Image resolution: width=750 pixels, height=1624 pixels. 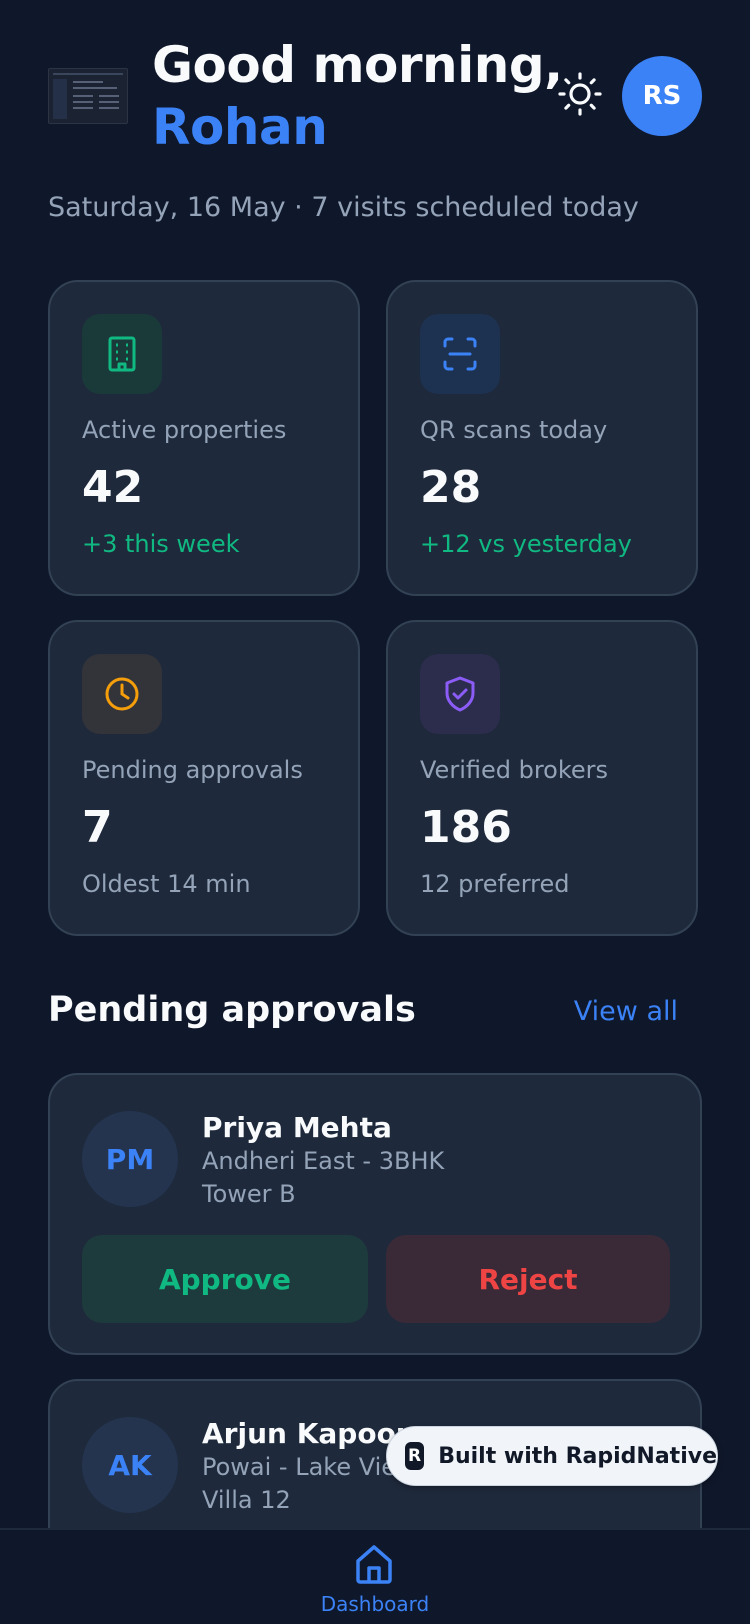 I want to click on stat-value: 7, so click(x=97, y=827).